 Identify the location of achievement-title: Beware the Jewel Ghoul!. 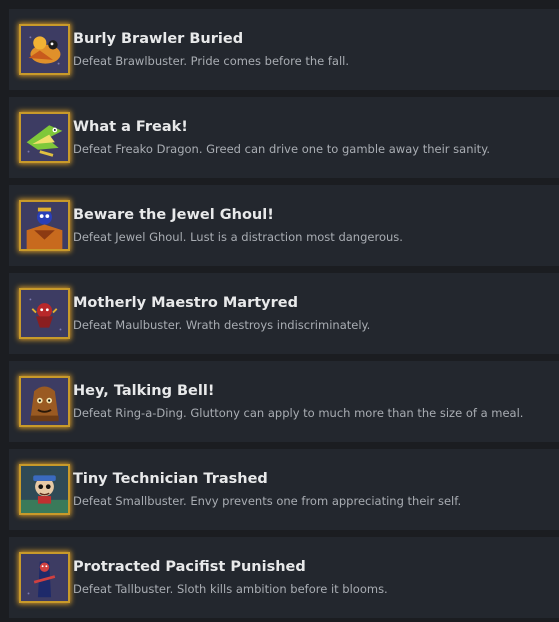
(173, 215).